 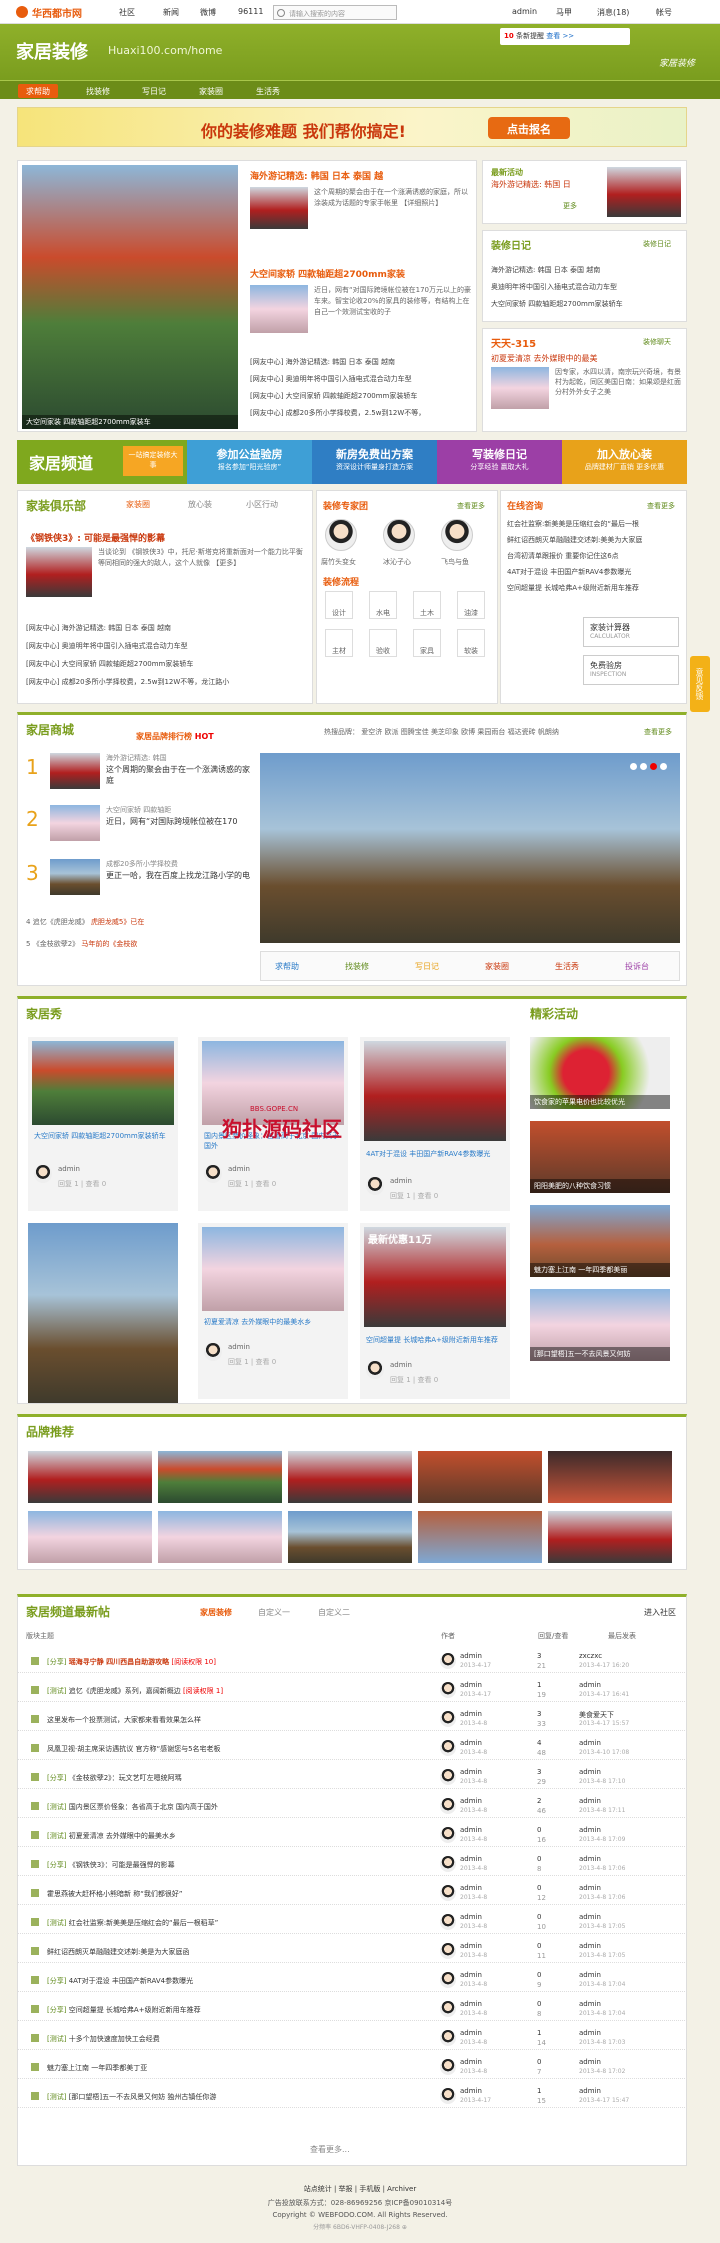 What do you see at coordinates (167, 646) in the screenshot?
I see `club-link: [网友中心] 奥迪明年将中国引入插电式混合动力车型` at bounding box center [167, 646].